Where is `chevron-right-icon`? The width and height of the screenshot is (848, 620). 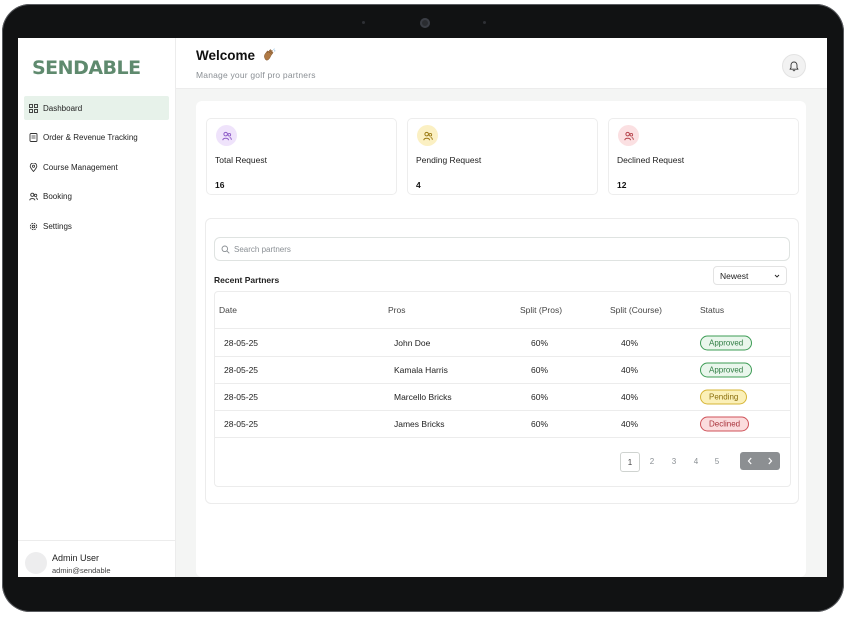
chevron-right-icon is located at coordinates (770, 461).